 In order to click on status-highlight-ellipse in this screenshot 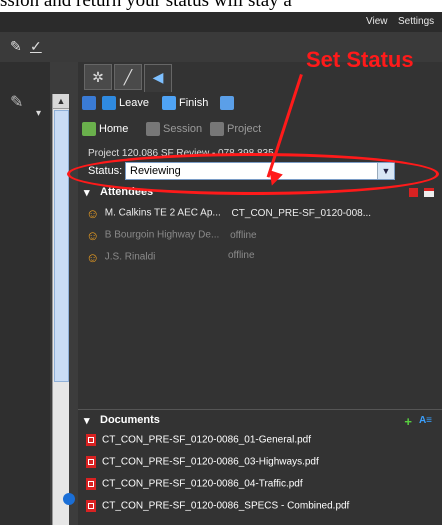, I will do `click(253, 174)`.